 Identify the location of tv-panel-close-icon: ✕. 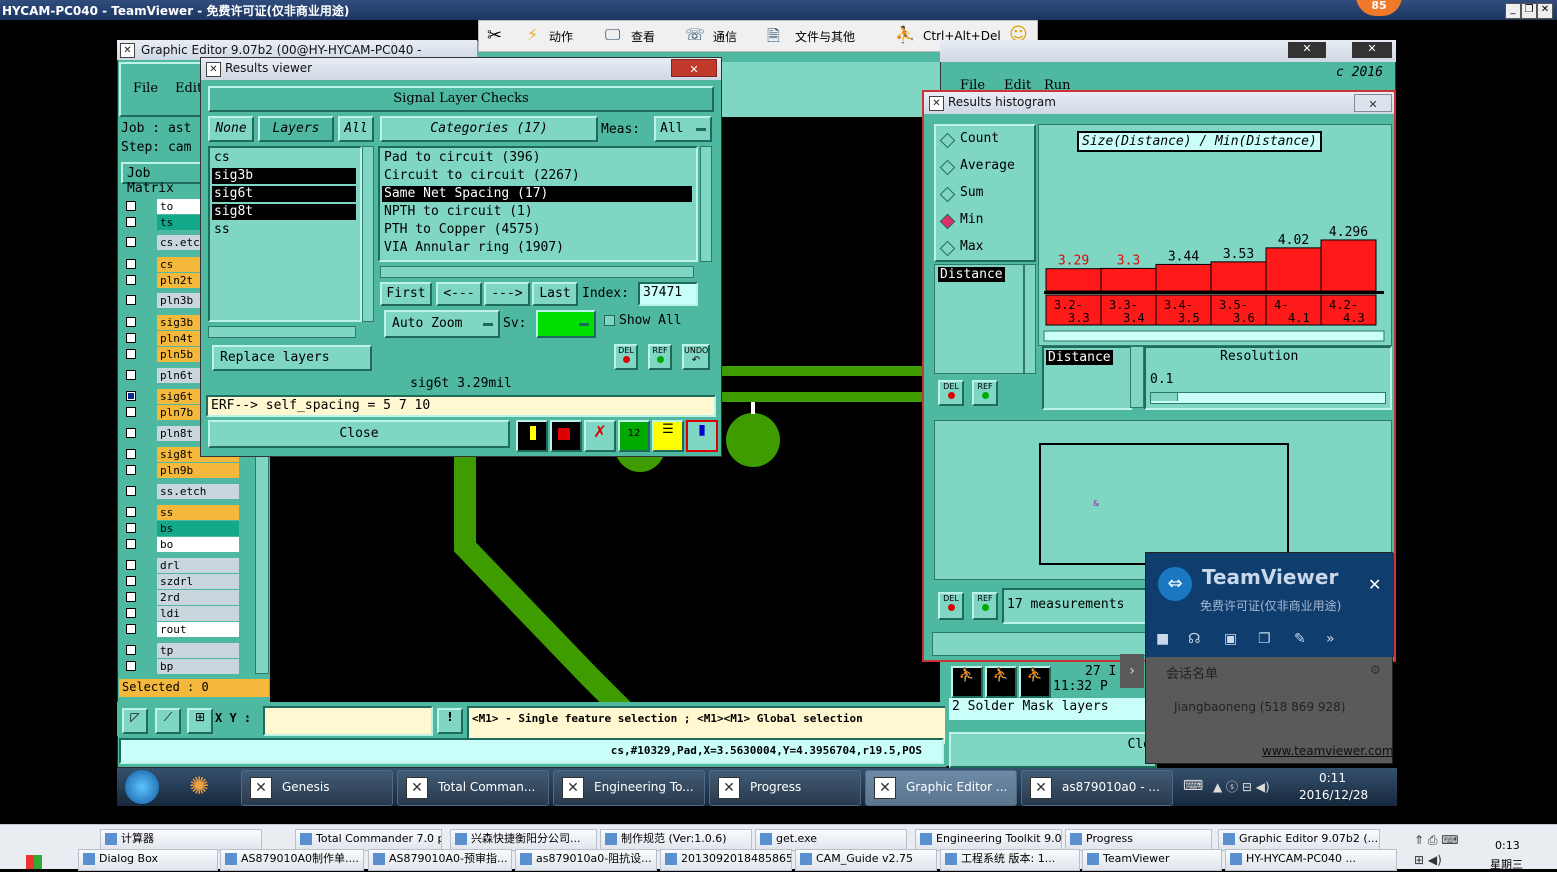
(1374, 584).